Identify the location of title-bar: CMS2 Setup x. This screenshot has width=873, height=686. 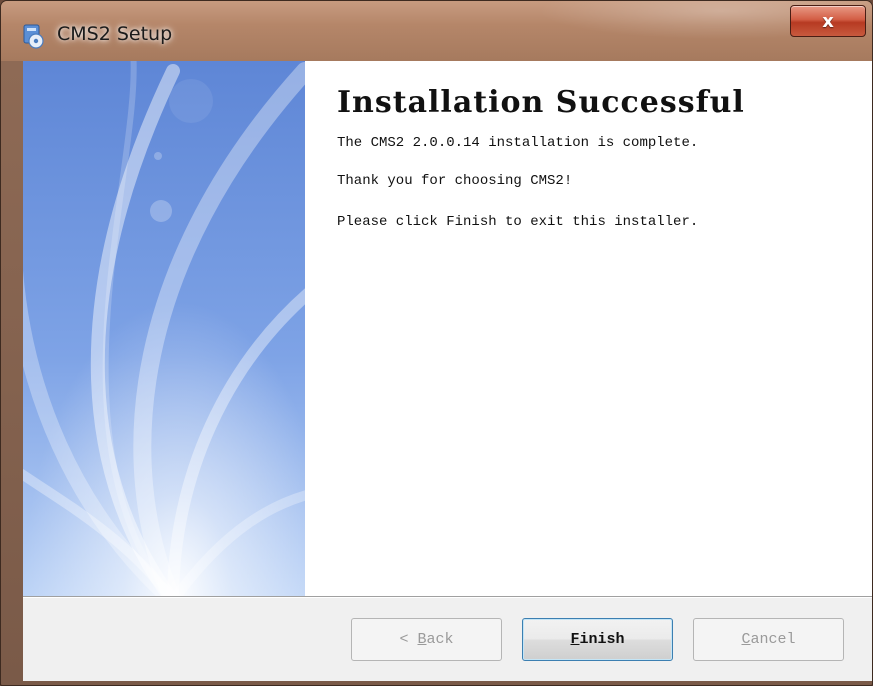
(436, 31).